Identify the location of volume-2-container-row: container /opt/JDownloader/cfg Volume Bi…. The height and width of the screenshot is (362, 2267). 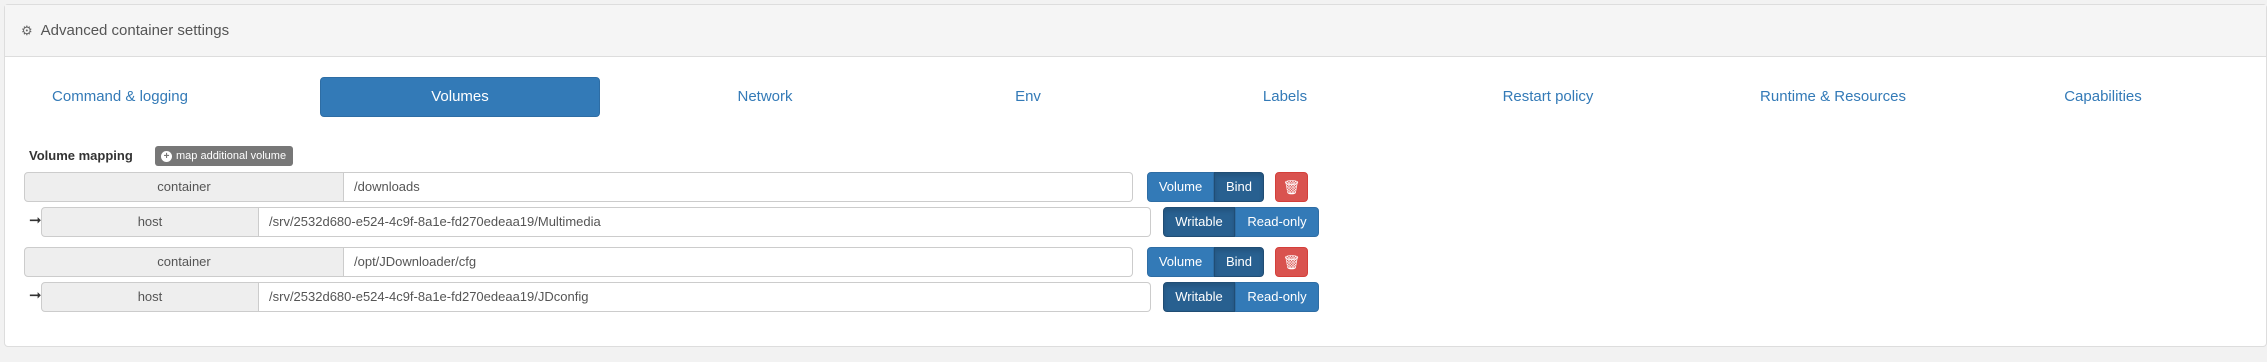
(666, 262).